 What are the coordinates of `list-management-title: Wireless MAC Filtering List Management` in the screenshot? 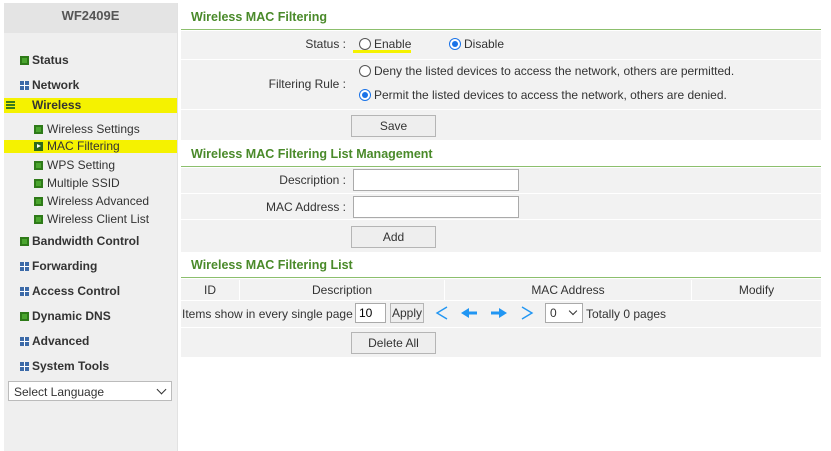 It's located at (312, 154).